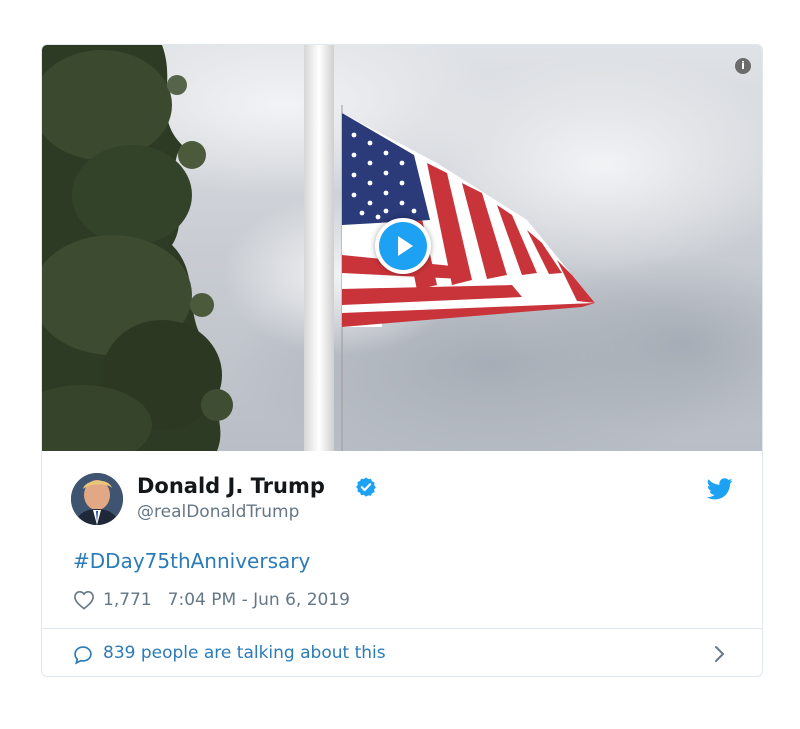 This screenshot has width=800, height=729. What do you see at coordinates (191, 561) in the screenshot?
I see `hashtag-link: #DDay75thAnniversary` at bounding box center [191, 561].